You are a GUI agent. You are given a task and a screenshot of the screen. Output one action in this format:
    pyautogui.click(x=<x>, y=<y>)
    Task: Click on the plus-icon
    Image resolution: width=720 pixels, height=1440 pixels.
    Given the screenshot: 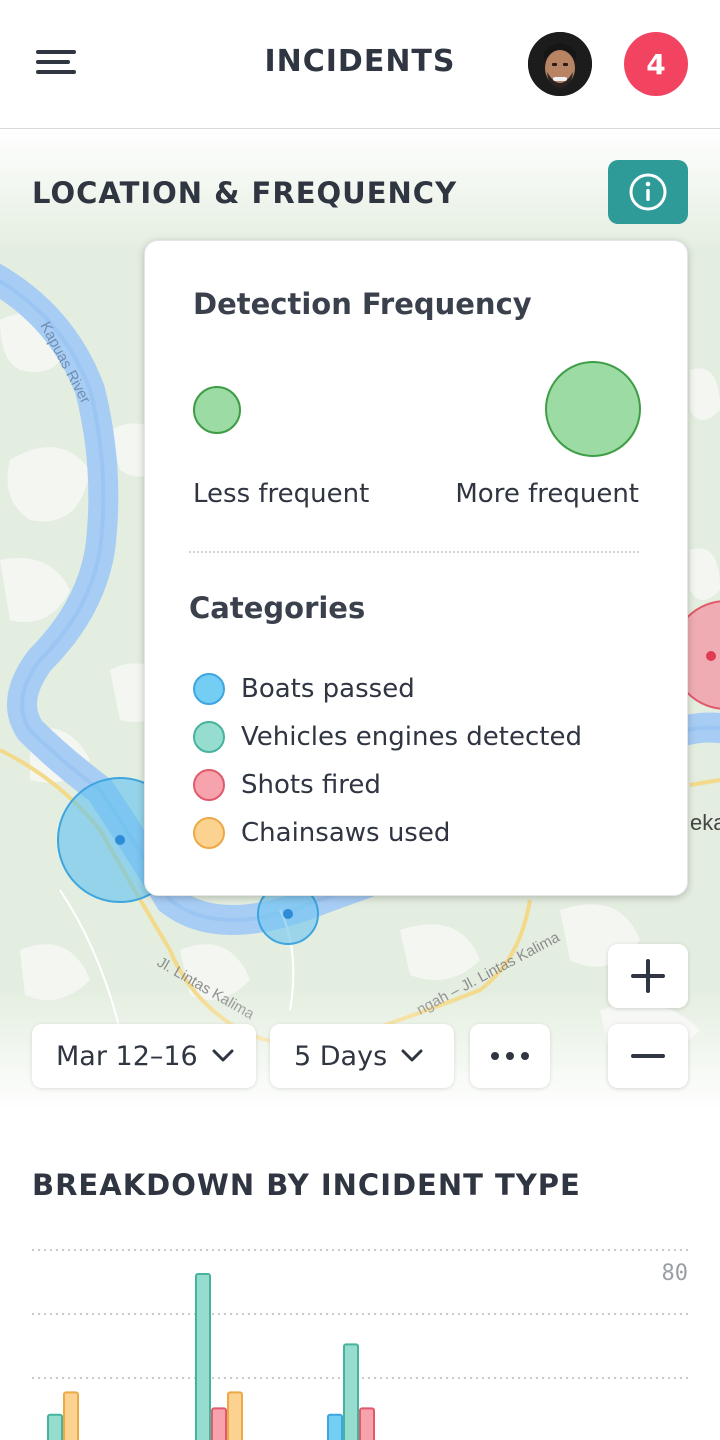 What is the action you would take?
    pyautogui.click(x=648, y=976)
    